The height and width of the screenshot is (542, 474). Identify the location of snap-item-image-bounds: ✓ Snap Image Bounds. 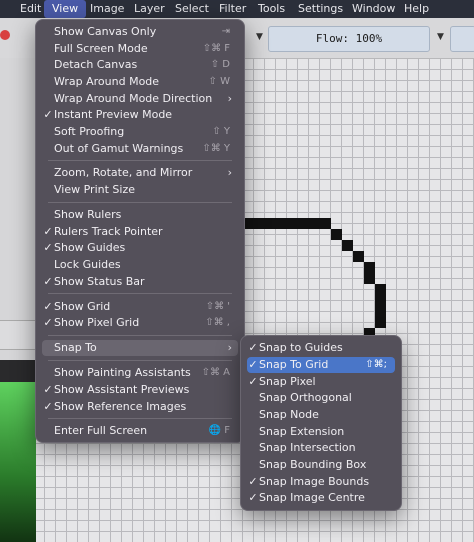
(321, 482).